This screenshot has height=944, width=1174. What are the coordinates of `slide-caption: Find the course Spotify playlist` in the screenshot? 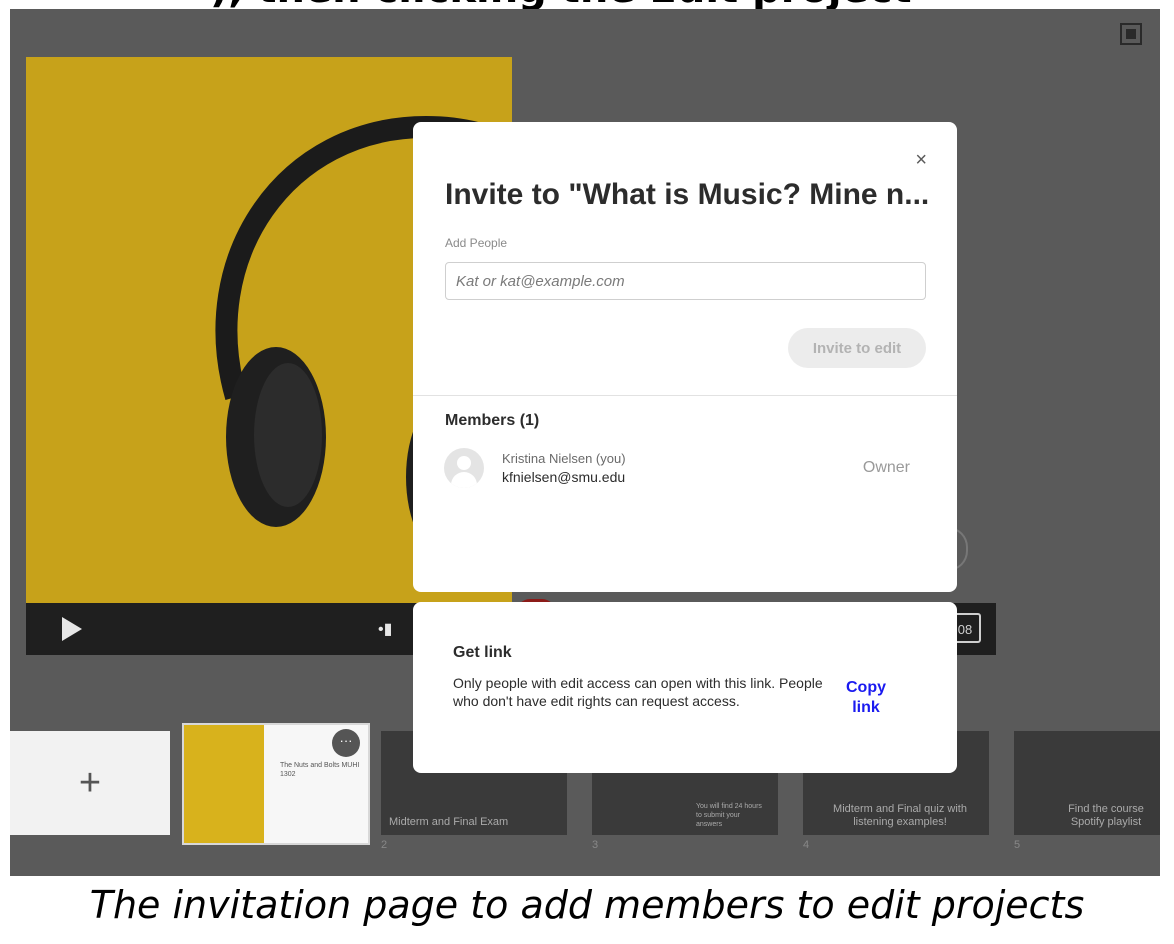 It's located at (1106, 815).